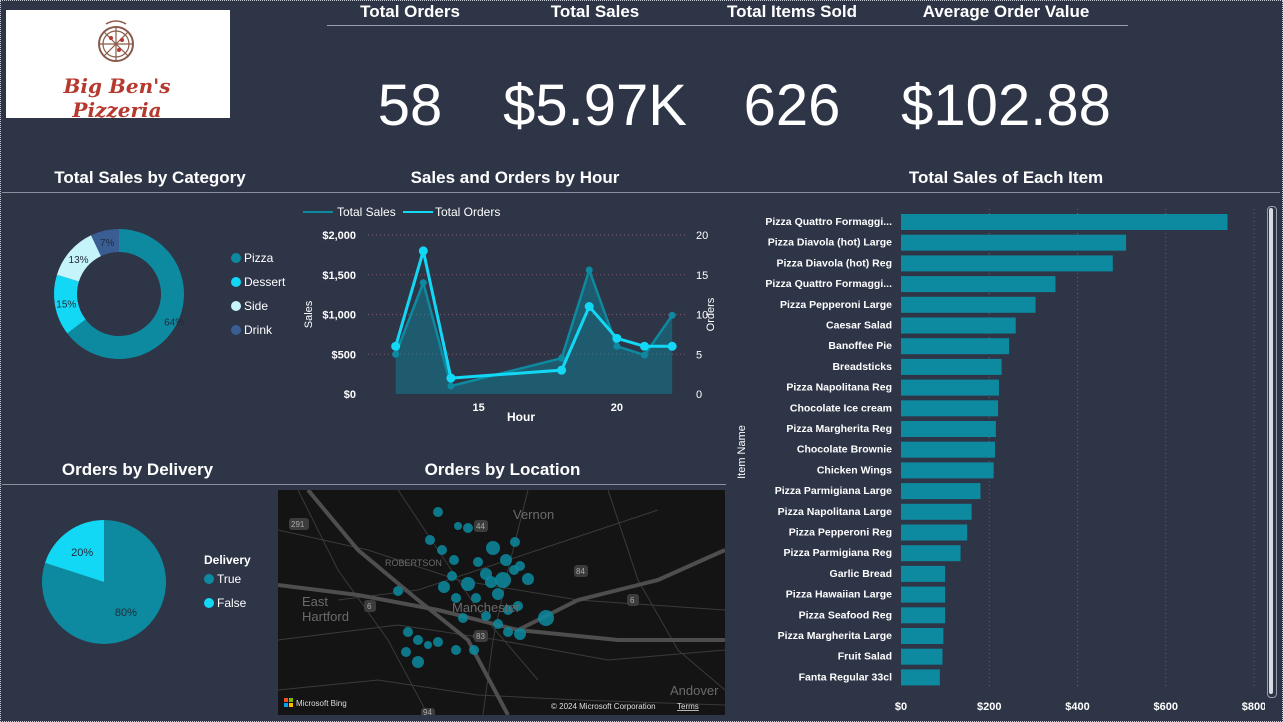 The height and width of the screenshot is (722, 1283). I want to click on category-legend-item: Pizza, so click(252, 258).